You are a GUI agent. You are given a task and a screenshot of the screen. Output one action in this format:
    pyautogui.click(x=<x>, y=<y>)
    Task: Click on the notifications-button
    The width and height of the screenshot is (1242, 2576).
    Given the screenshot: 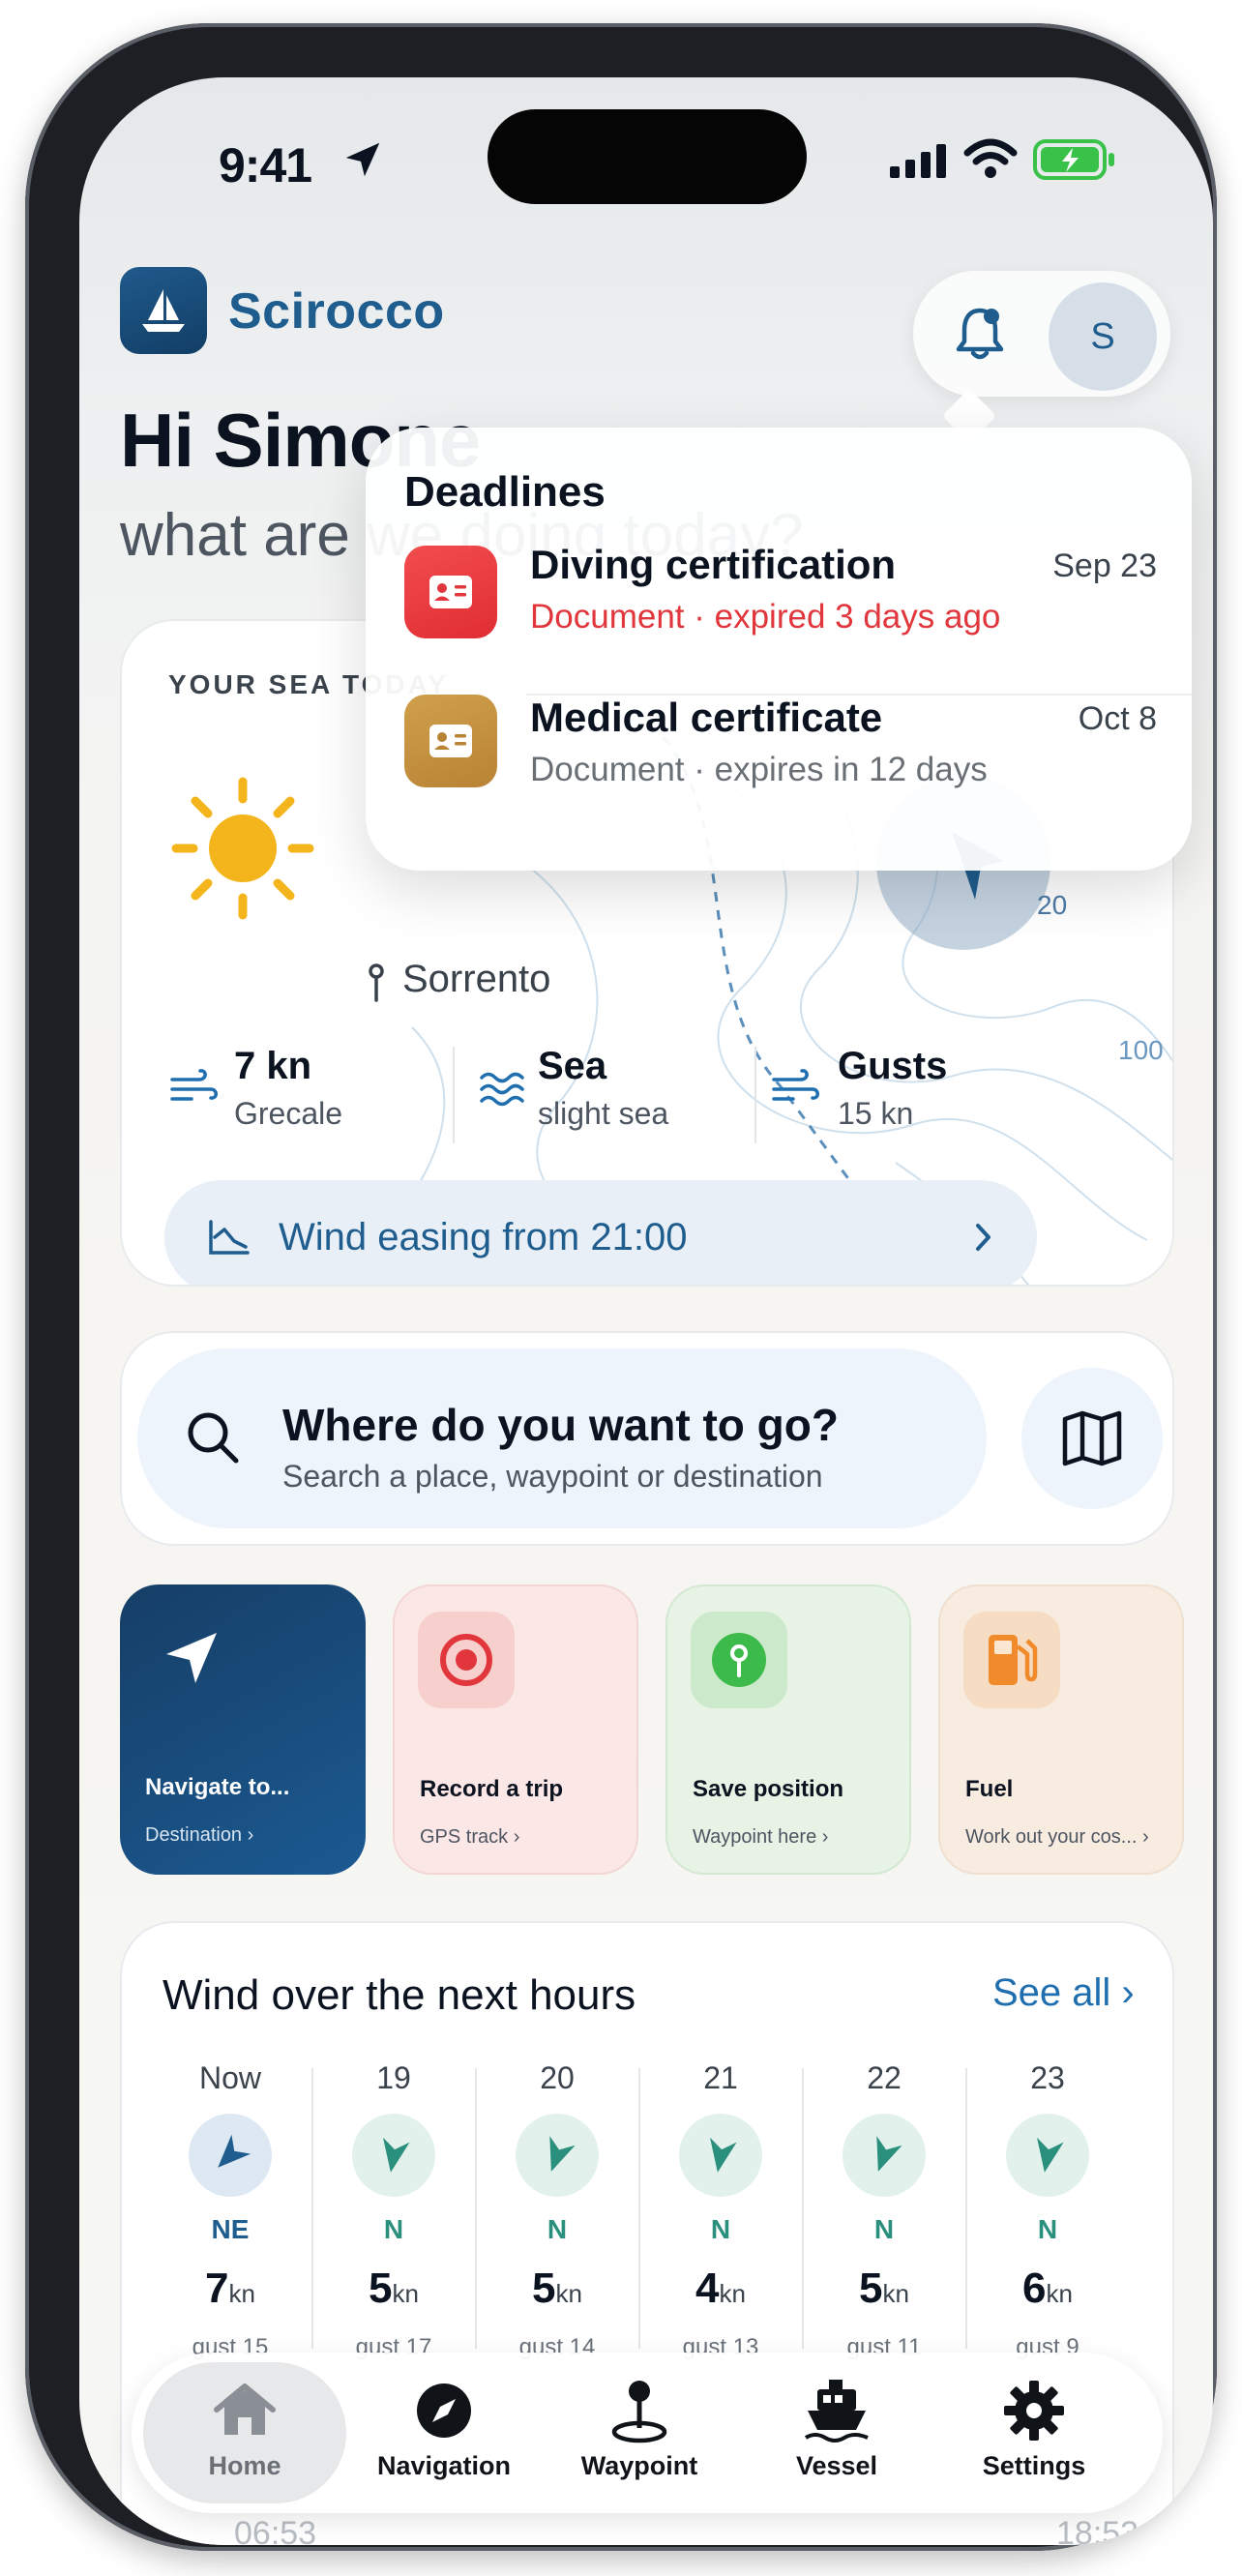 What is the action you would take?
    pyautogui.click(x=980, y=334)
    